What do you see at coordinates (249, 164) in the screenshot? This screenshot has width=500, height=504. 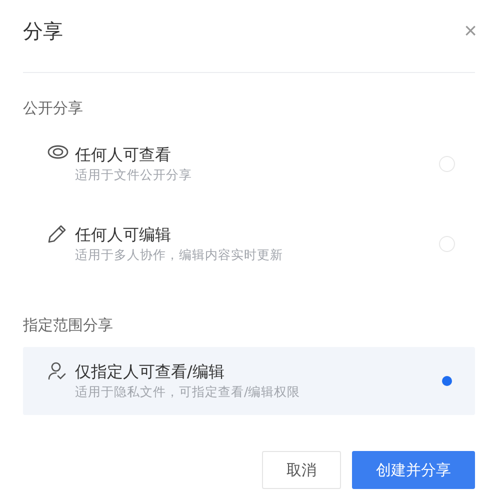 I see `share-option: 任何人可查看 适用于文件公开分享` at bounding box center [249, 164].